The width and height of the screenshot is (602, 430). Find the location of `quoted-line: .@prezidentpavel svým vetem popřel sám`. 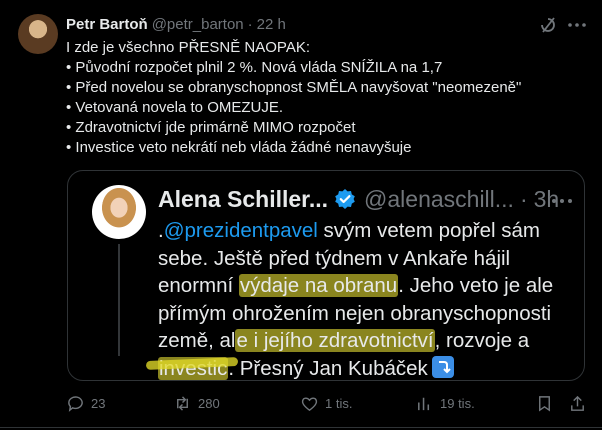

quoted-line: .@prezidentpavel svým vetem popřel sám is located at coordinates (368, 231).